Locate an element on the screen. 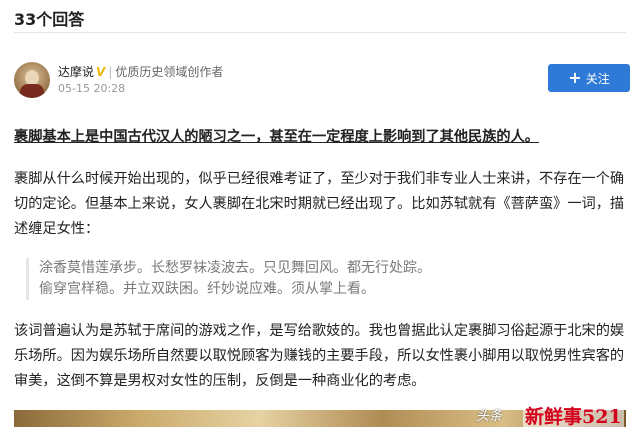 Image resolution: width=640 pixels, height=429 pixels. plus-icon: + is located at coordinates (575, 77).